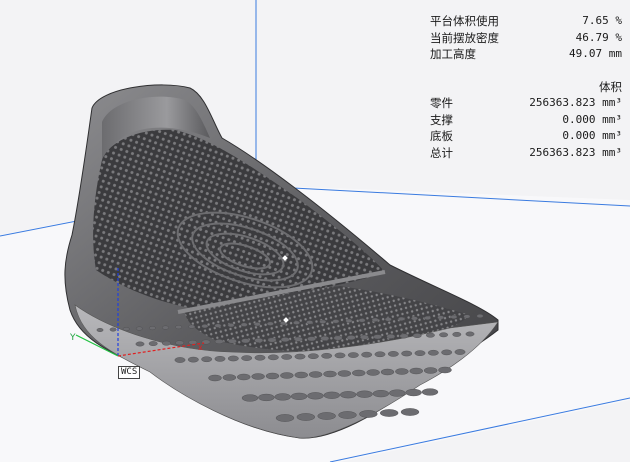 Image resolution: width=630 pixels, height=462 pixels. I want to click on build-height-row: 加工高度 49.07 mm, so click(526, 54).